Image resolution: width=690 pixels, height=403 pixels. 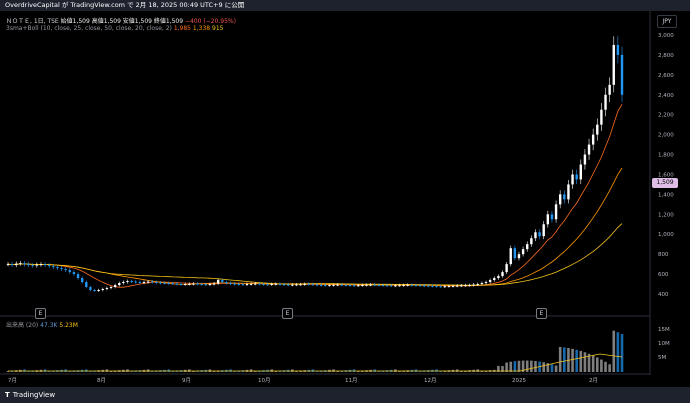 I want to click on price-tick-label: 1,800, so click(x=666, y=156).